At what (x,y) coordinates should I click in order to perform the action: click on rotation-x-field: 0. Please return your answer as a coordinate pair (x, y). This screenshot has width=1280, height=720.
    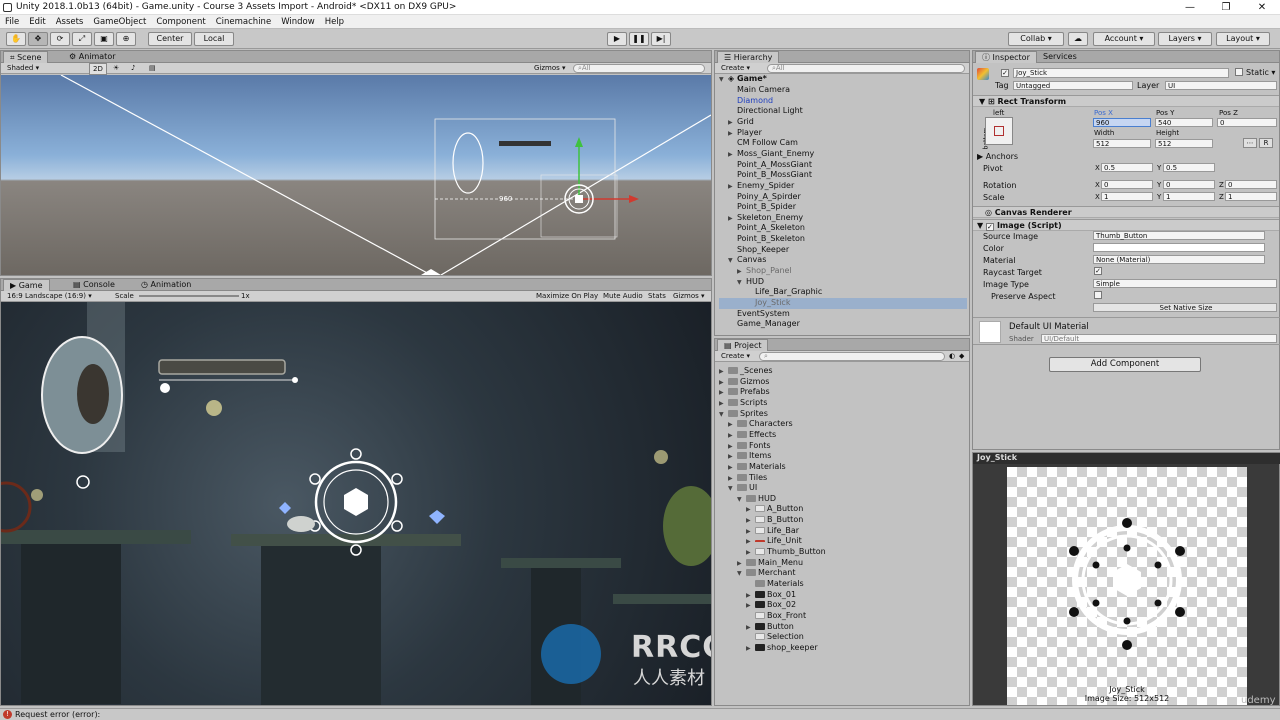
    Looking at the image, I should click on (1127, 184).